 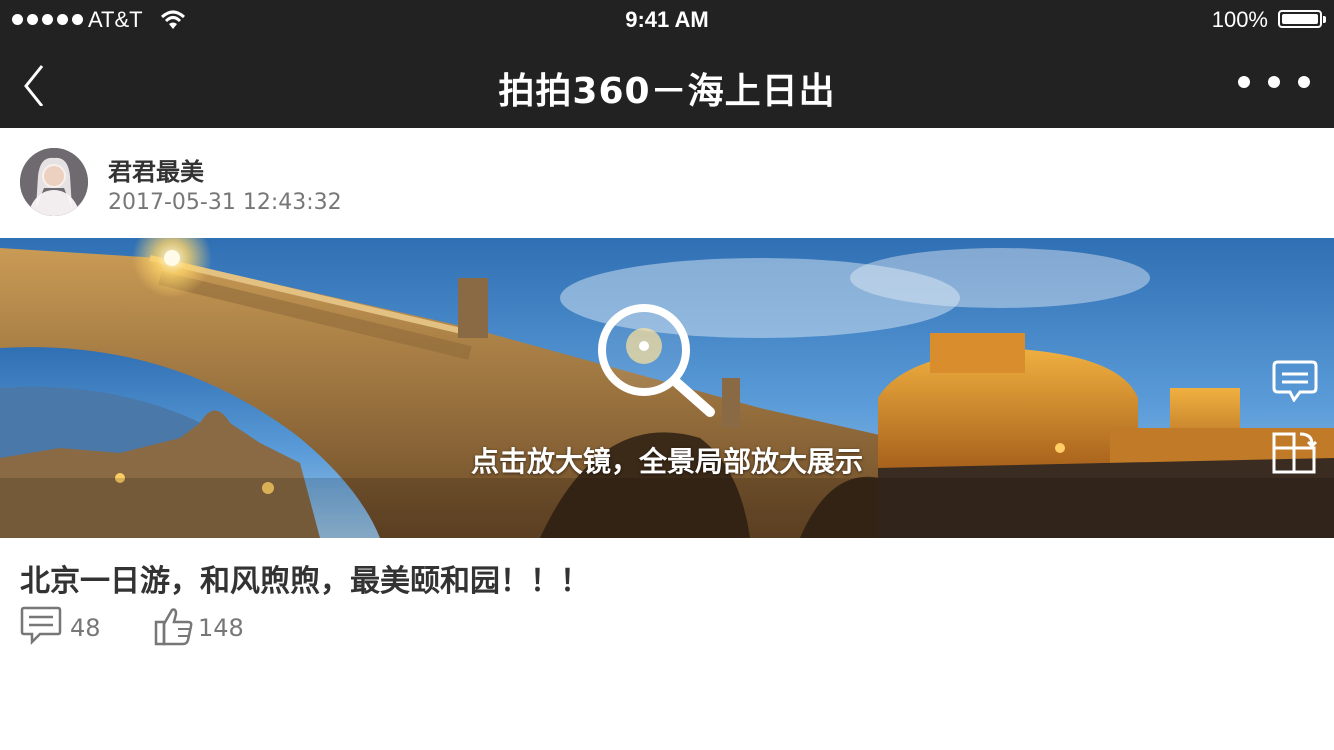 I want to click on status-bar: AT&T 9:41 AM 100%, so click(x=667, y=20).